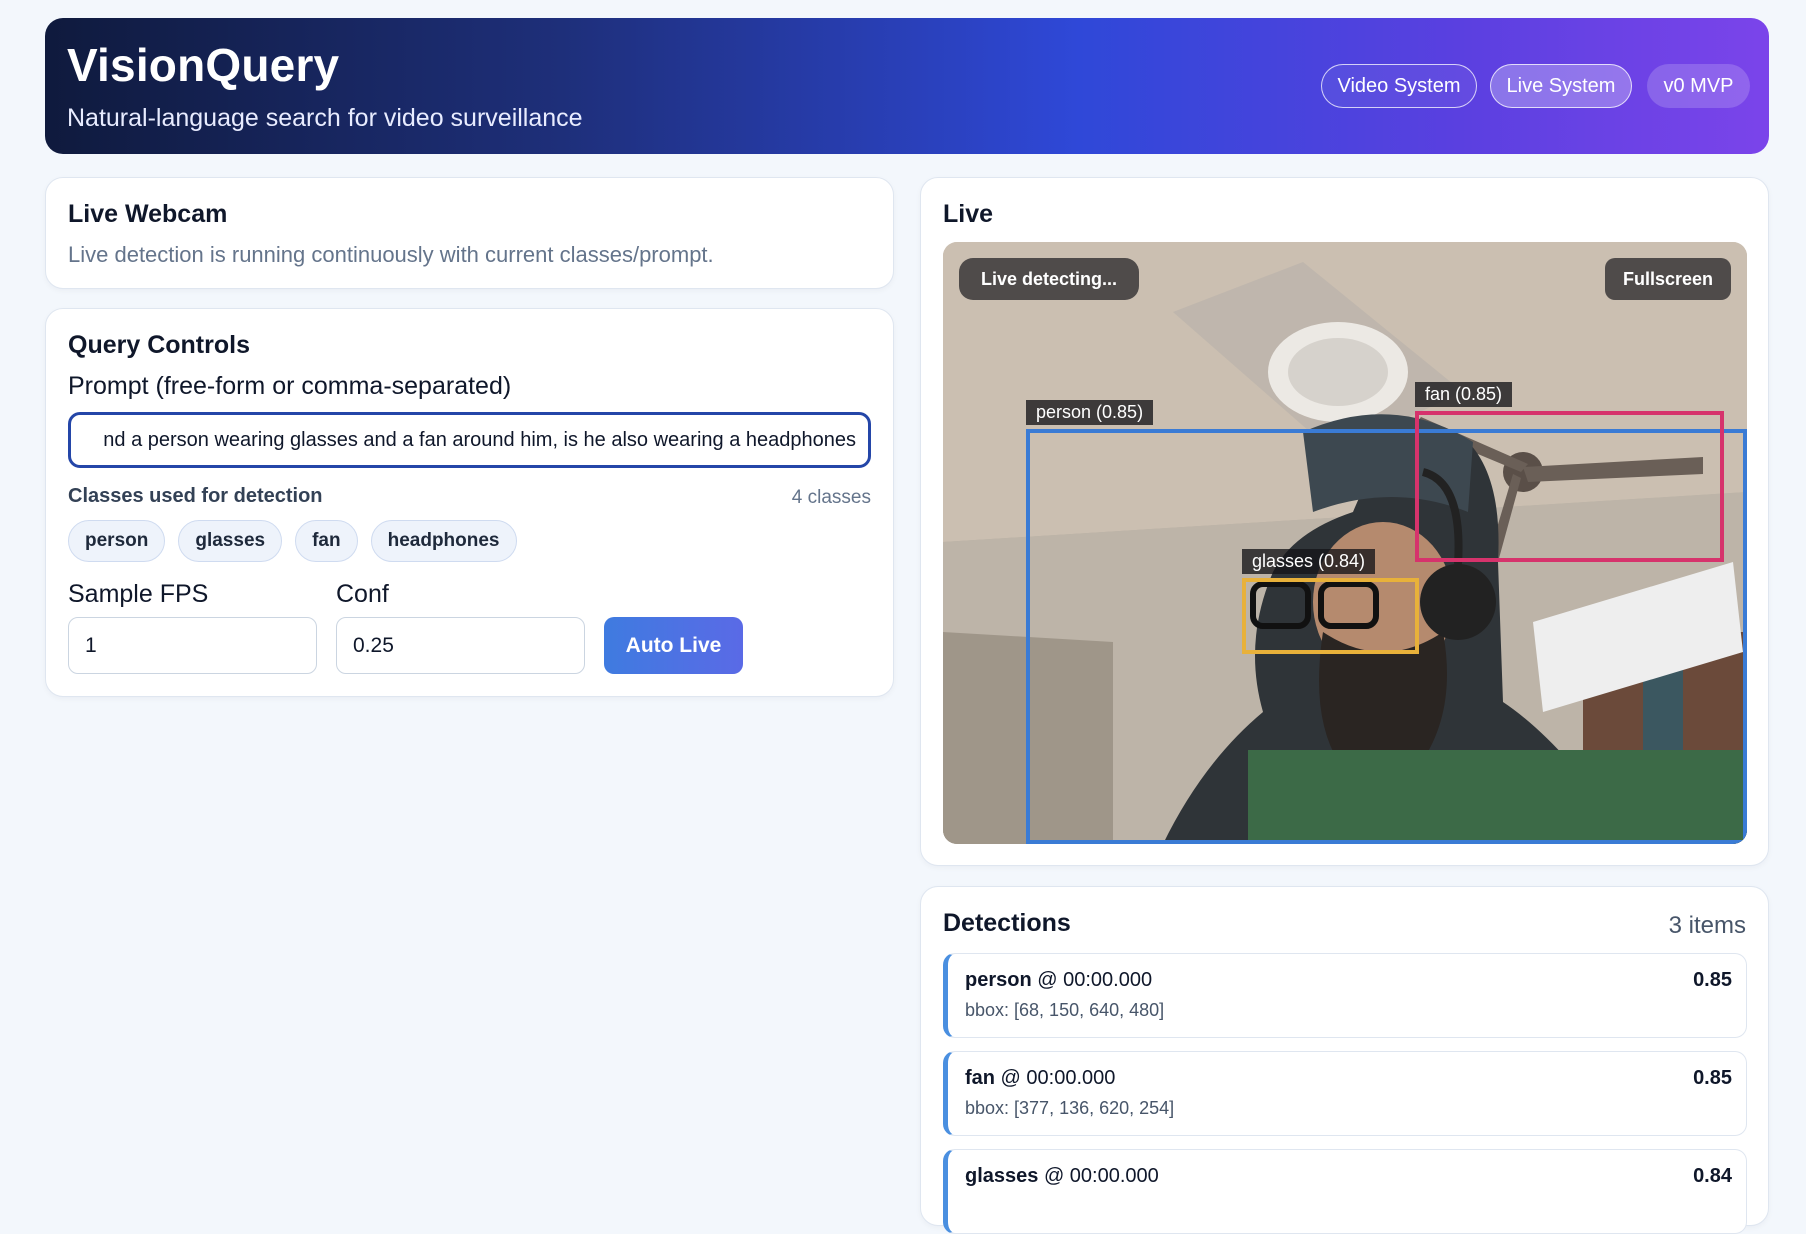 This screenshot has width=1806, height=1234. I want to click on detection-class: person, so click(998, 980).